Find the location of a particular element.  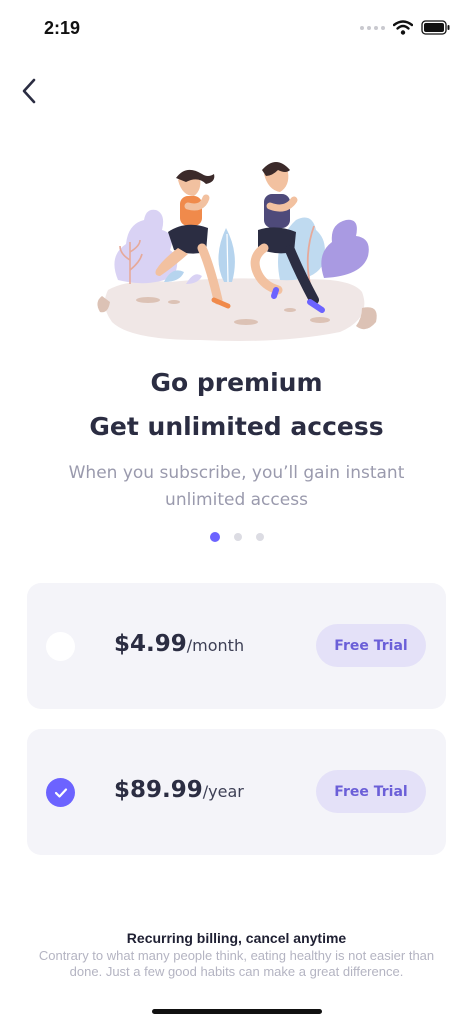

plan-period: /year is located at coordinates (223, 791).